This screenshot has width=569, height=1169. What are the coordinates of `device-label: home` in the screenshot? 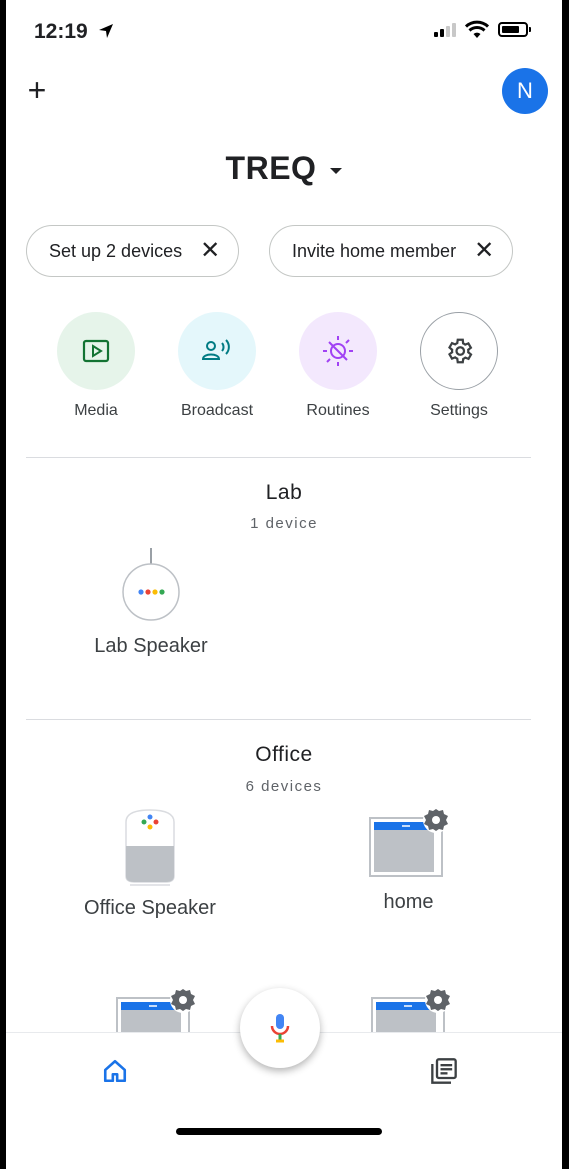 It's located at (408, 902).